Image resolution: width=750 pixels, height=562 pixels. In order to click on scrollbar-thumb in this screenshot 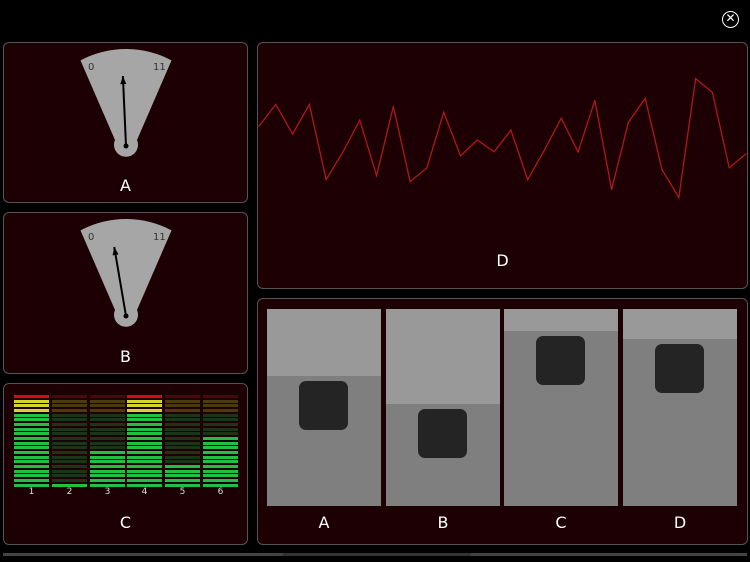, I will do `click(377, 554)`.